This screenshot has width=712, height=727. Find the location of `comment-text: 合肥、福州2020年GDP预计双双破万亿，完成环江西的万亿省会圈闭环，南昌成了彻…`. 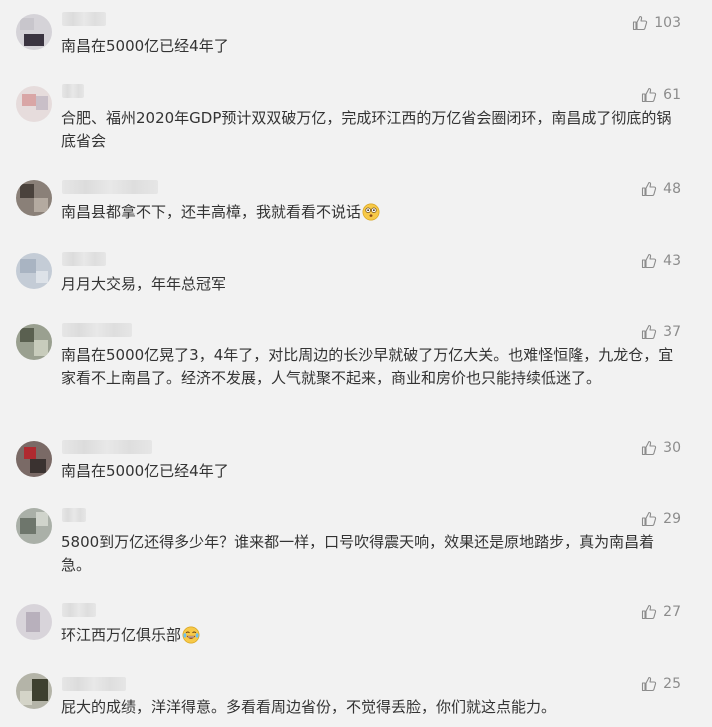

comment-text: 合肥、福州2020年GDP预计双双破万亿，完成环江西的万亿省会圈闭环，南昌成了彻… is located at coordinates (371, 130).